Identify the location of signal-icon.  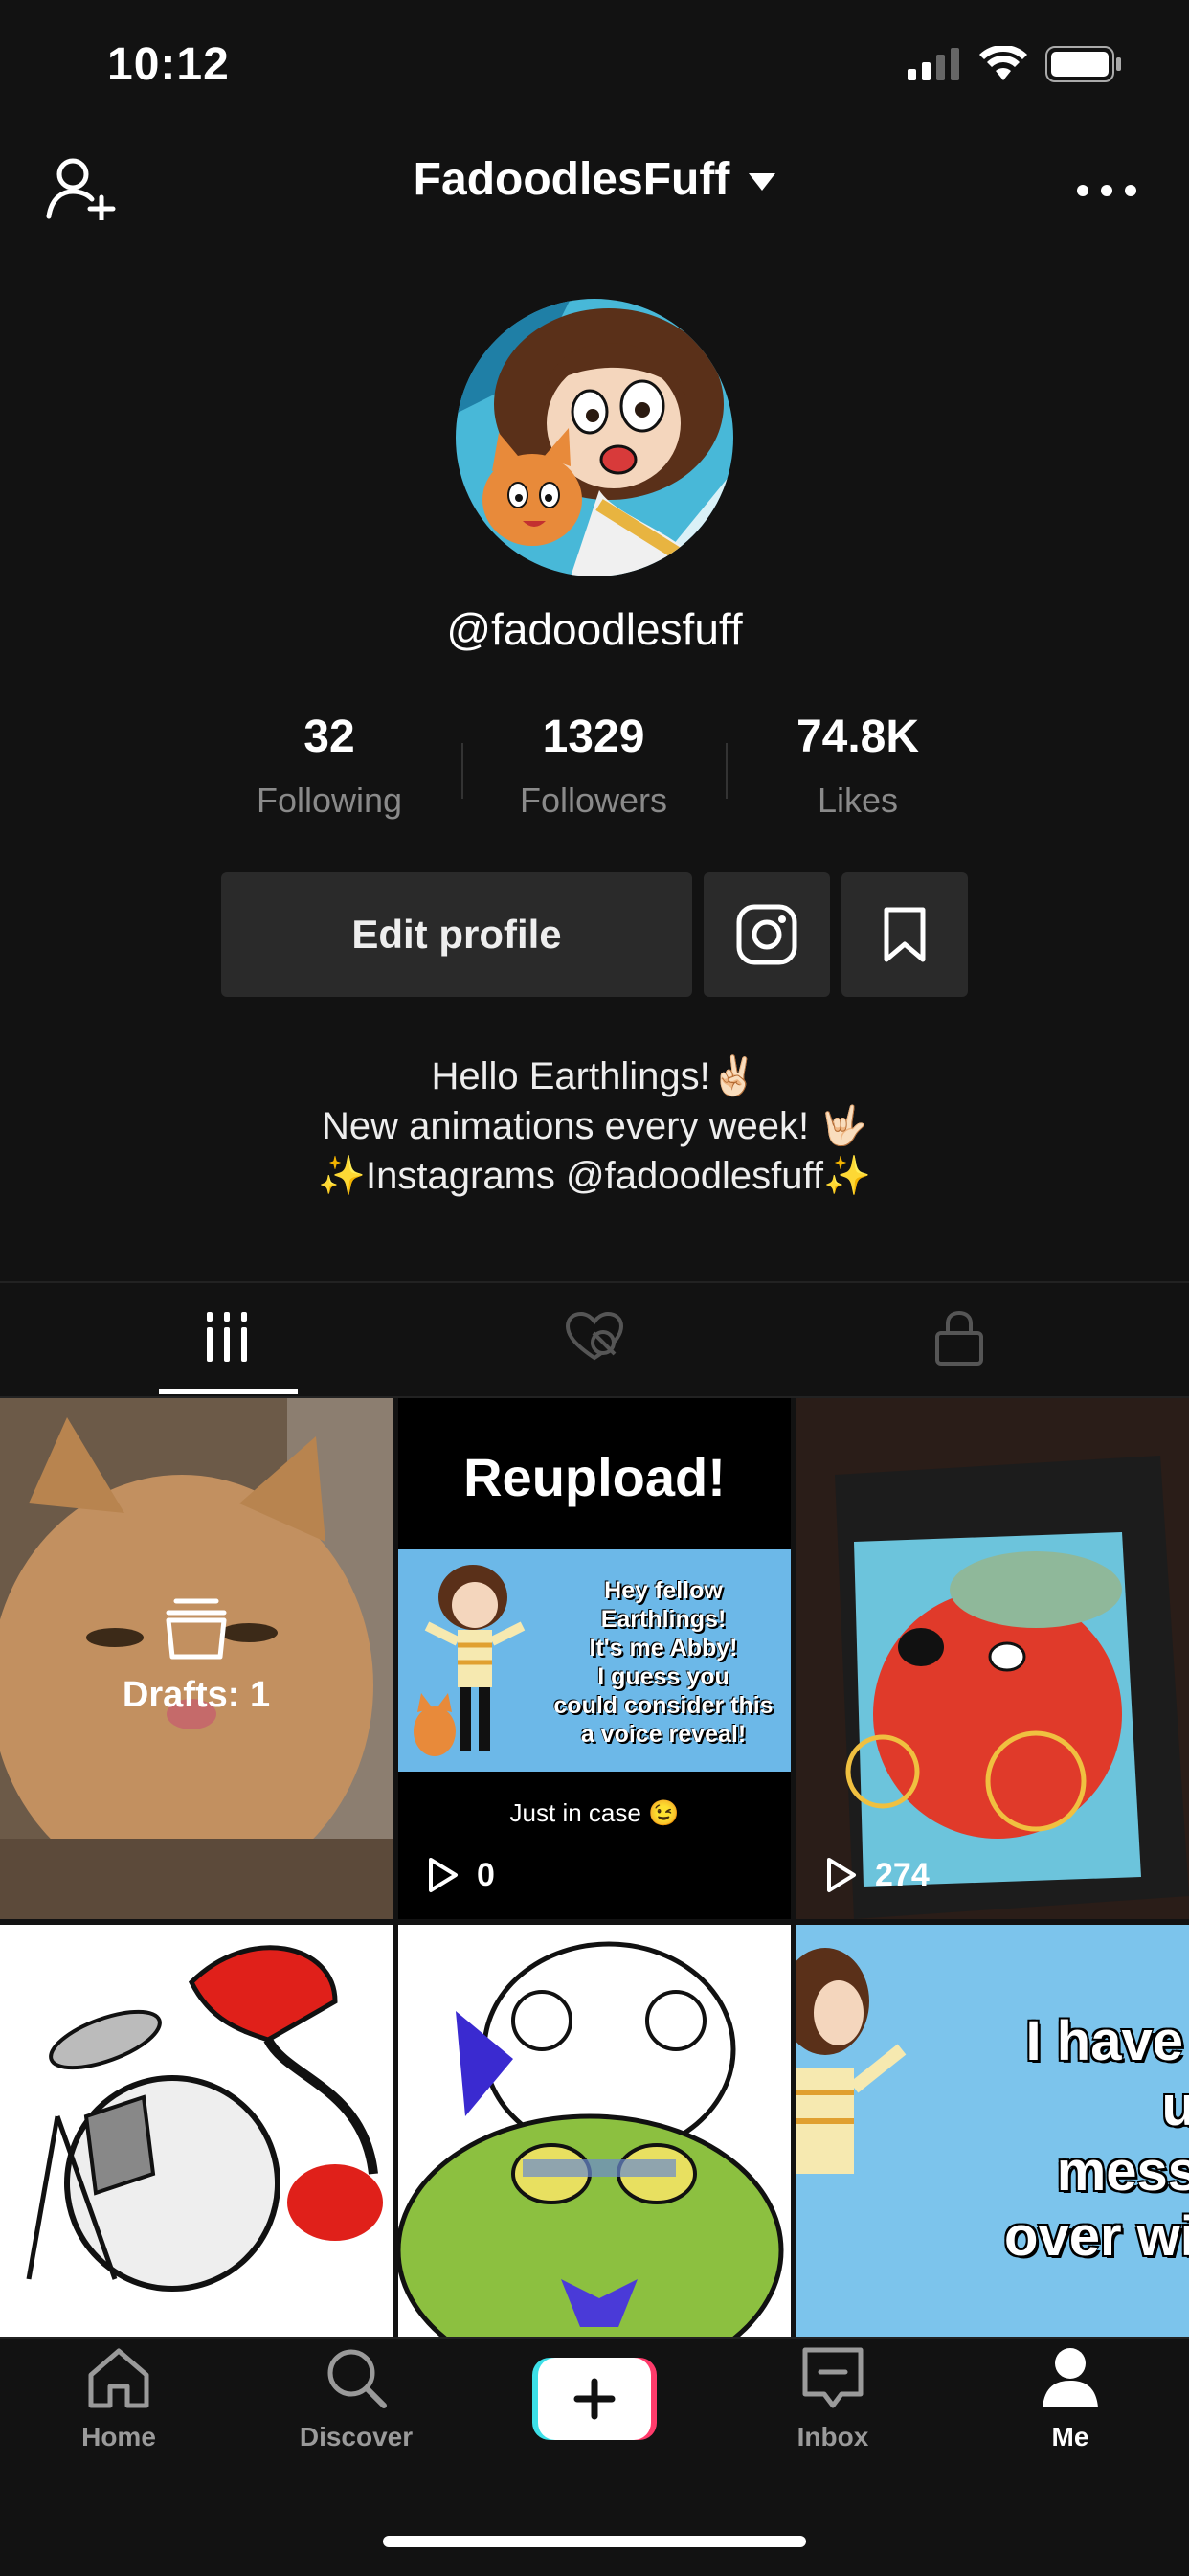
(933, 64).